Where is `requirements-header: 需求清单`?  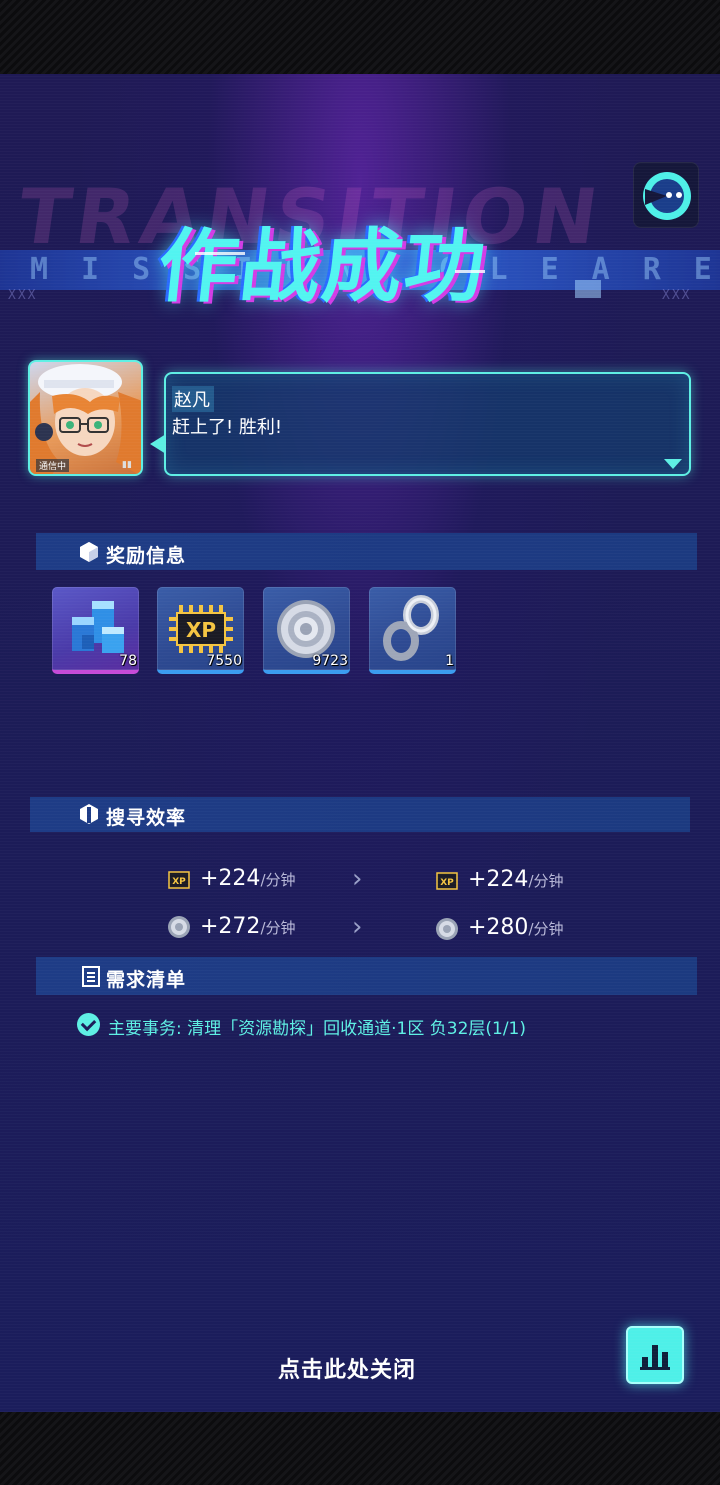
requirements-header: 需求清单 is located at coordinates (366, 976).